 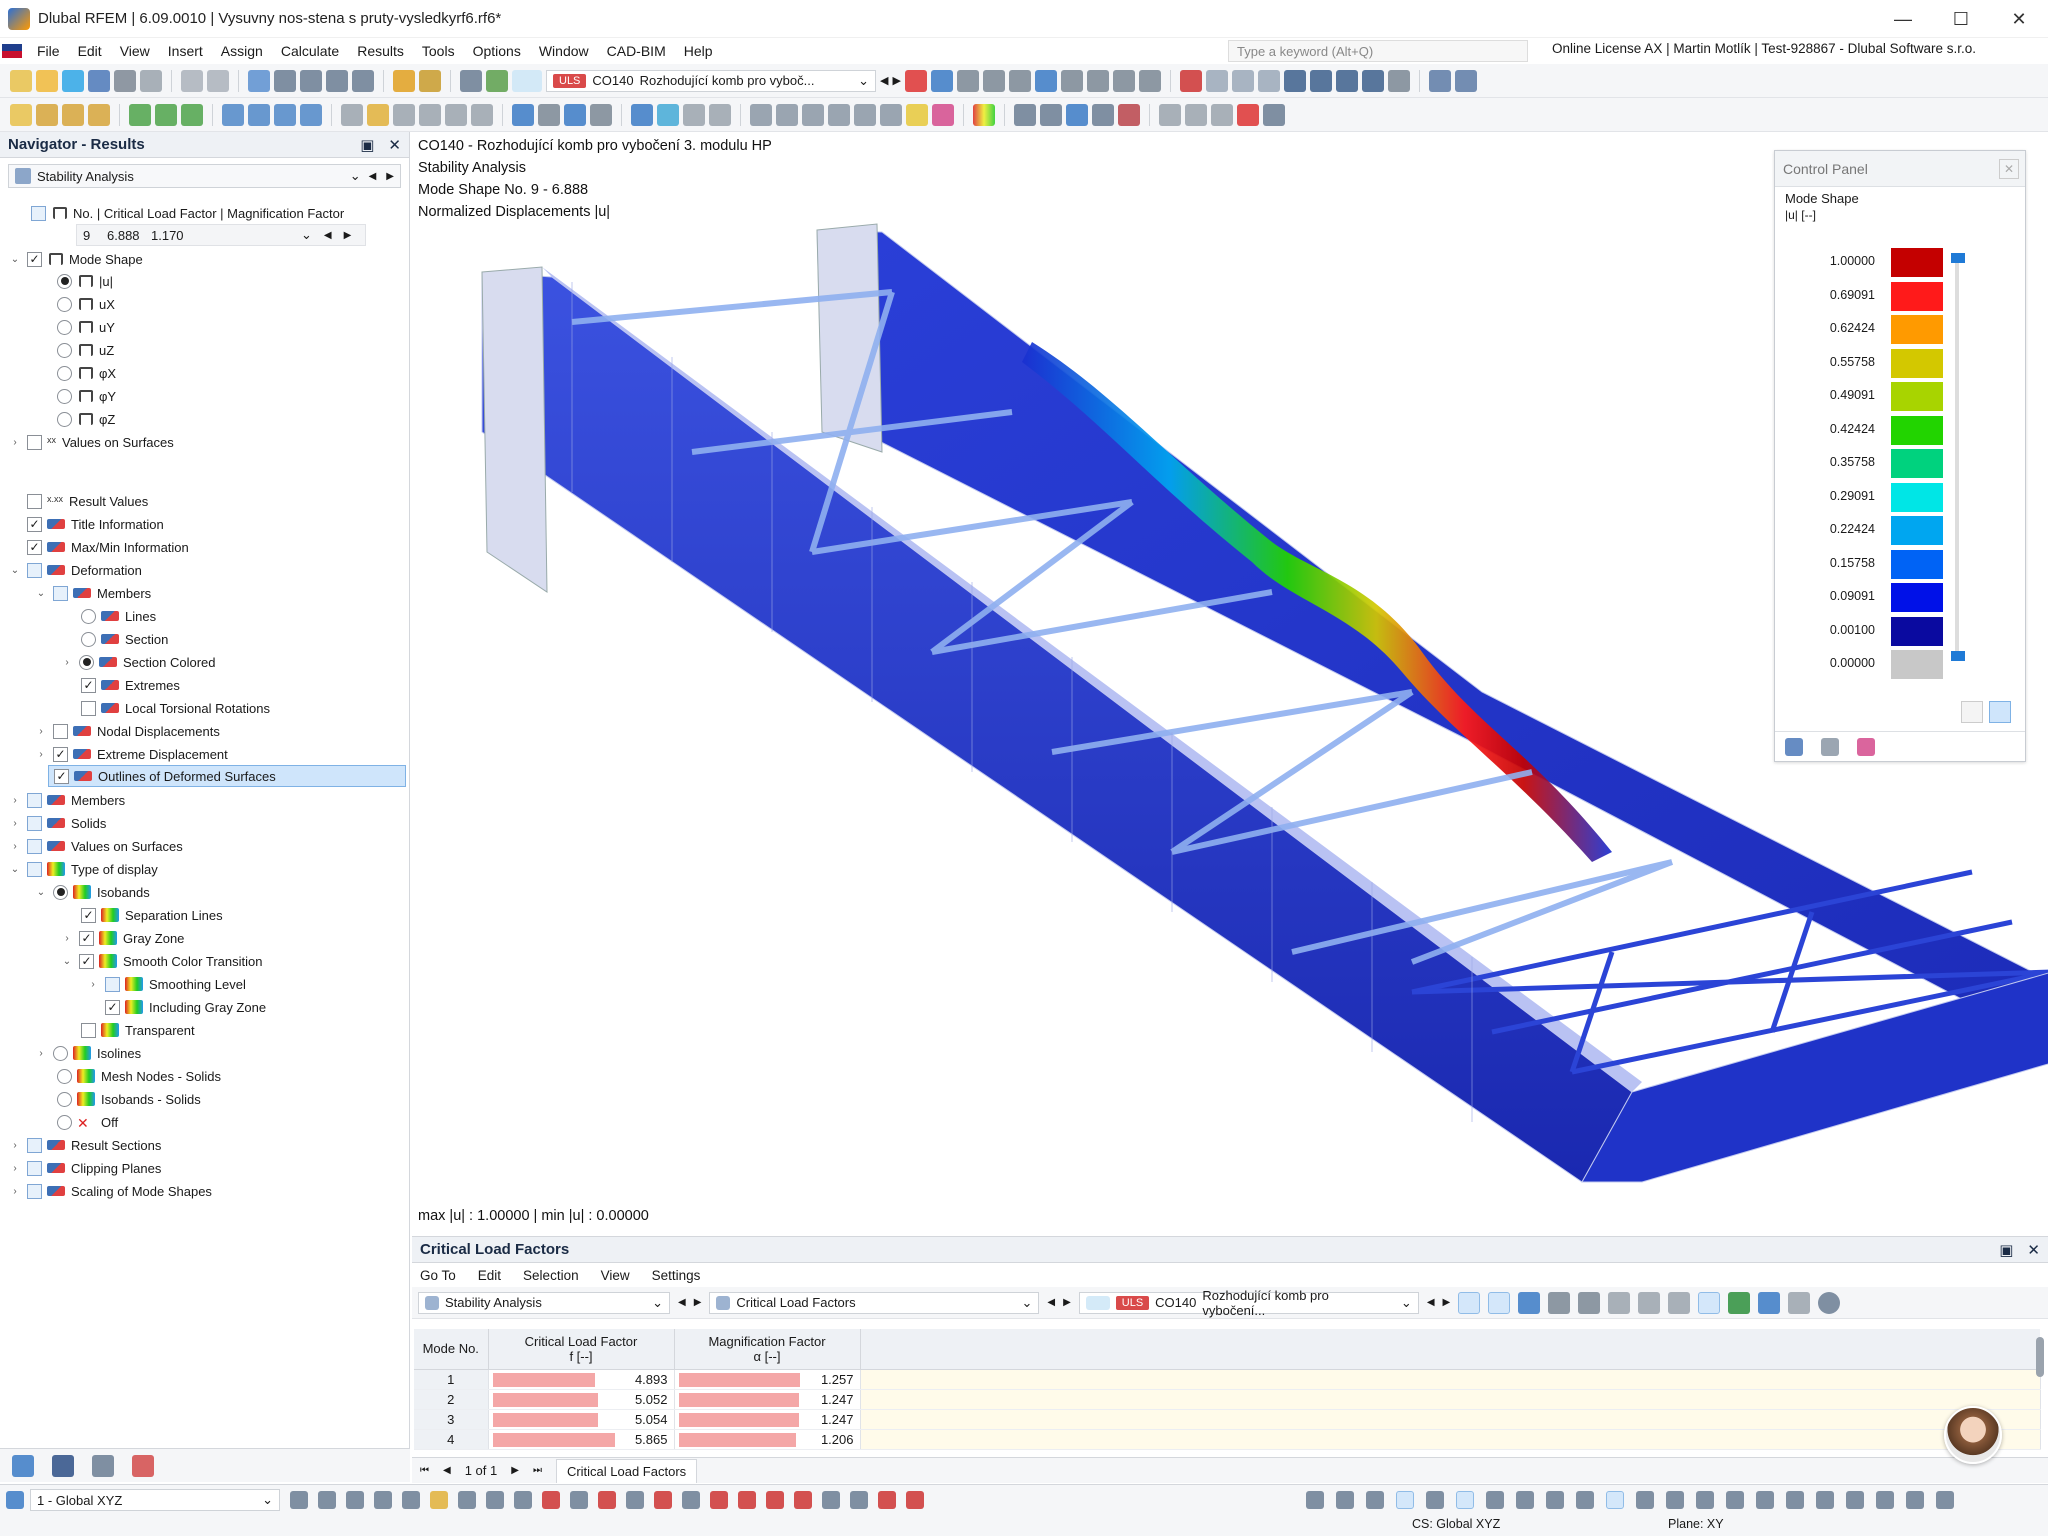 I want to click on filter-tab-icon, so click(x=1866, y=747).